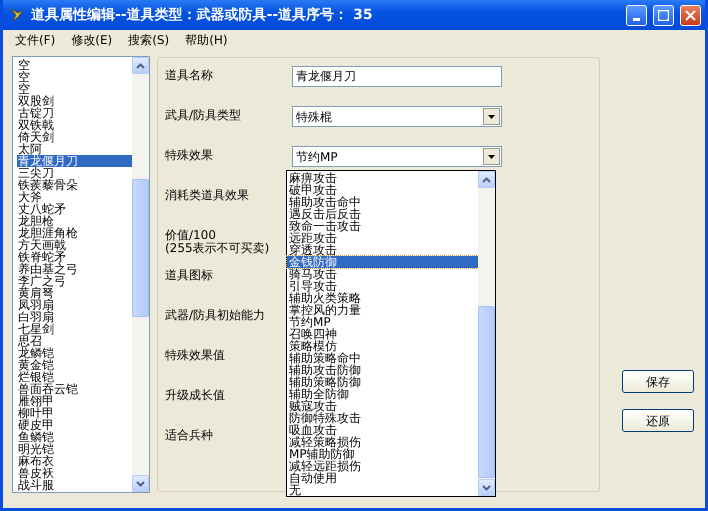 This screenshot has height=511, width=708. Describe the element at coordinates (74, 245) in the screenshot. I see `list-item: 方天画戟` at that location.